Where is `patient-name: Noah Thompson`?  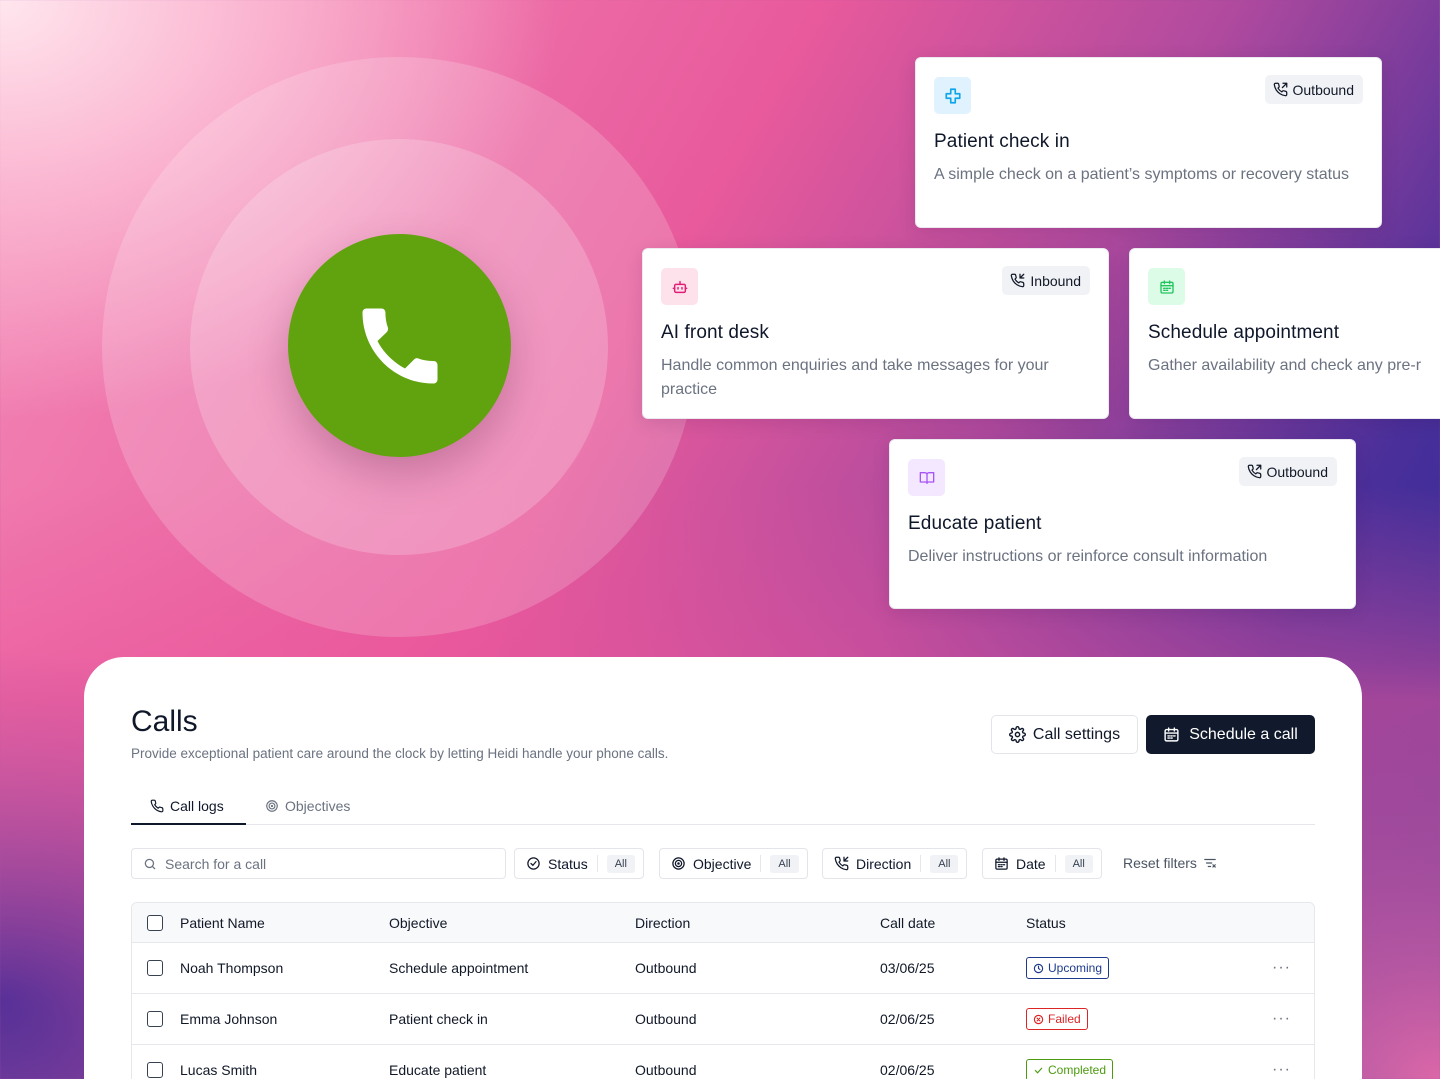 patient-name: Noah Thompson is located at coordinates (232, 968).